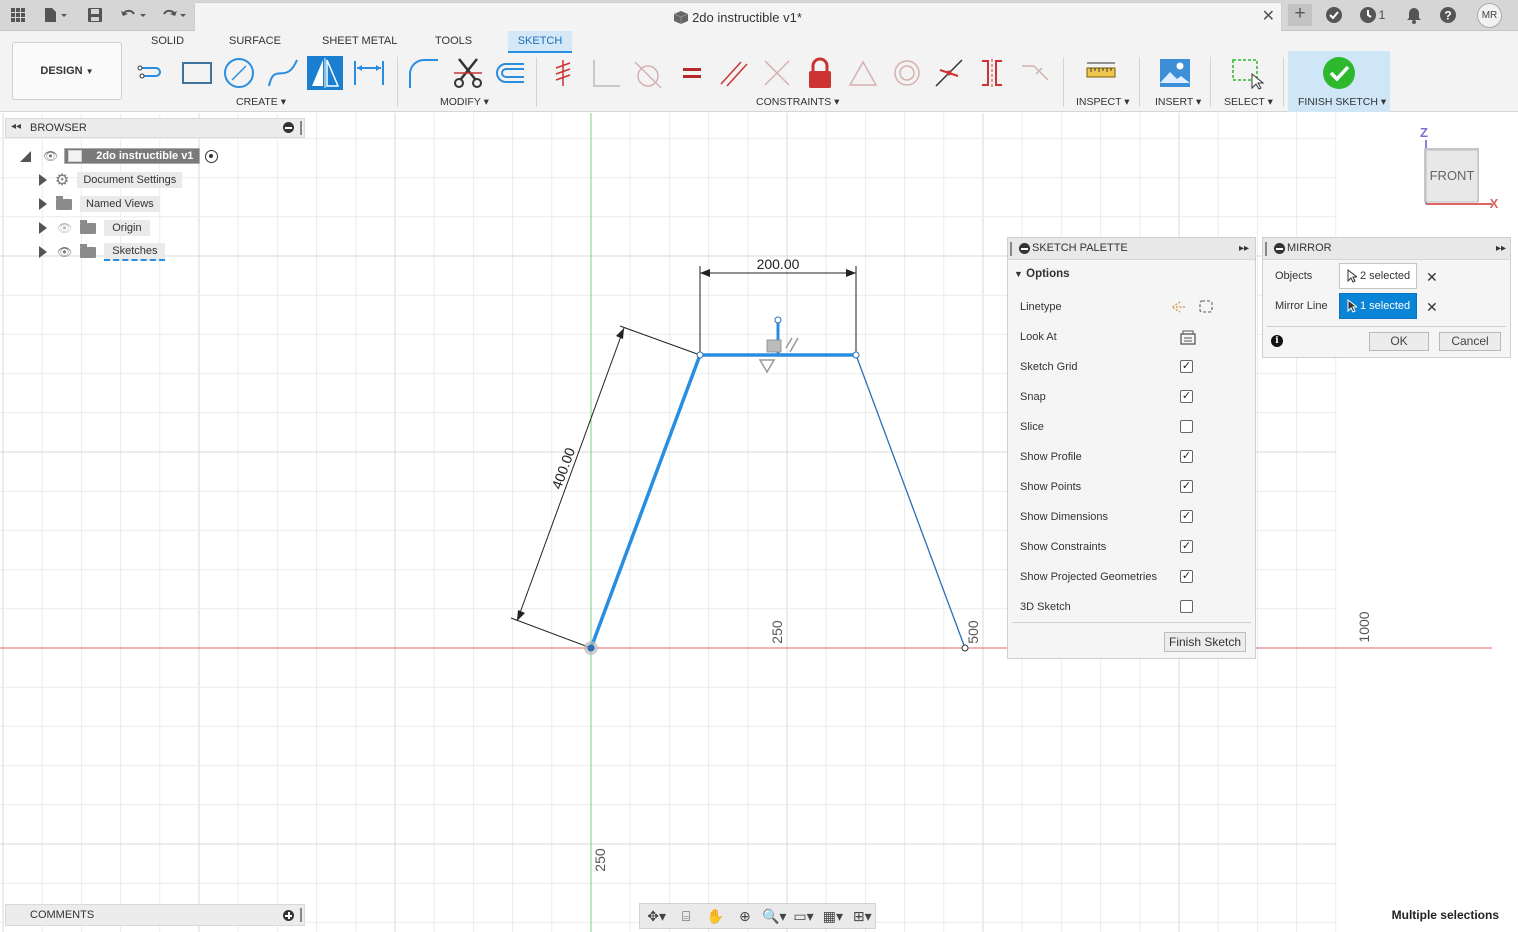  I want to click on finish-sketch-check-icon, so click(1339, 73).